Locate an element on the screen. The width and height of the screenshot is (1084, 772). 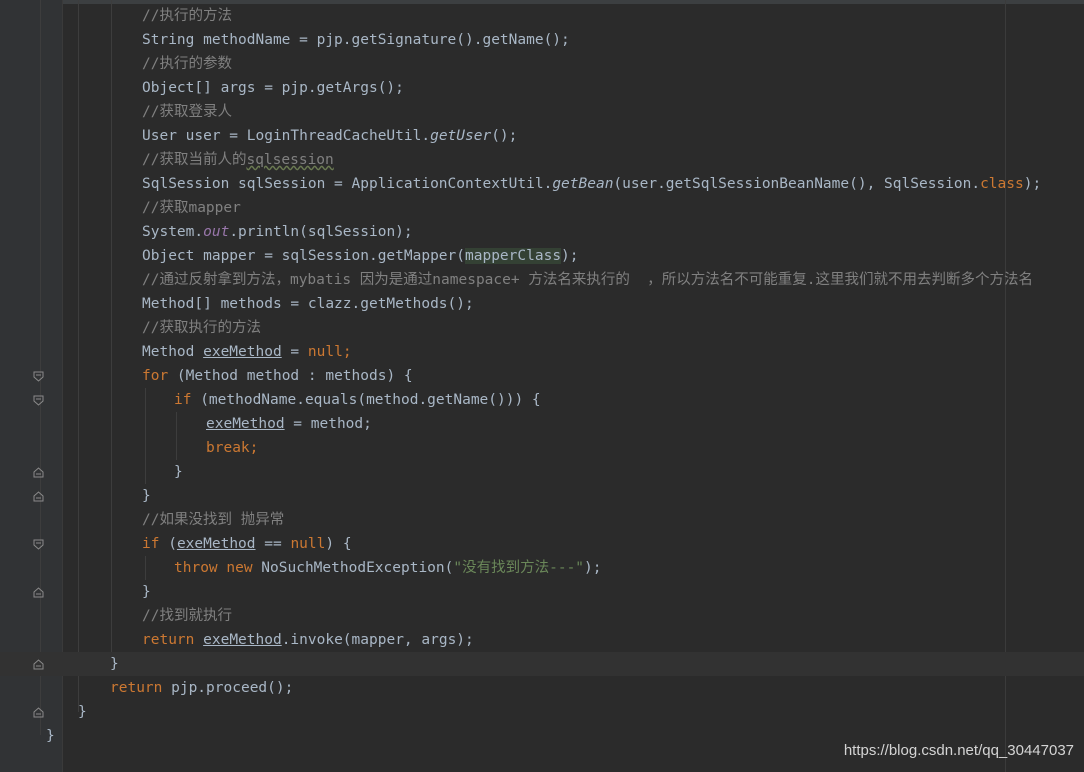
code-text: == is located at coordinates (273, 544).